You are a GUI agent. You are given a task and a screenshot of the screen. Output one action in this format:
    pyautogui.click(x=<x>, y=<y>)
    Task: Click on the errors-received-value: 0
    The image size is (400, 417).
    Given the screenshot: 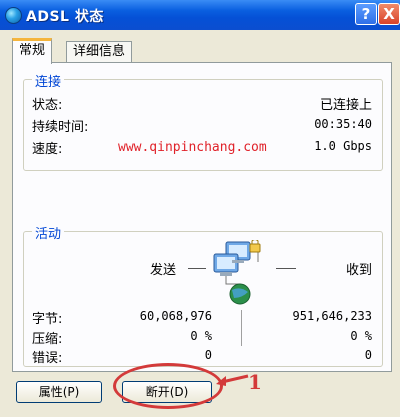 What is the action you would take?
    pyautogui.click(x=368, y=355)
    